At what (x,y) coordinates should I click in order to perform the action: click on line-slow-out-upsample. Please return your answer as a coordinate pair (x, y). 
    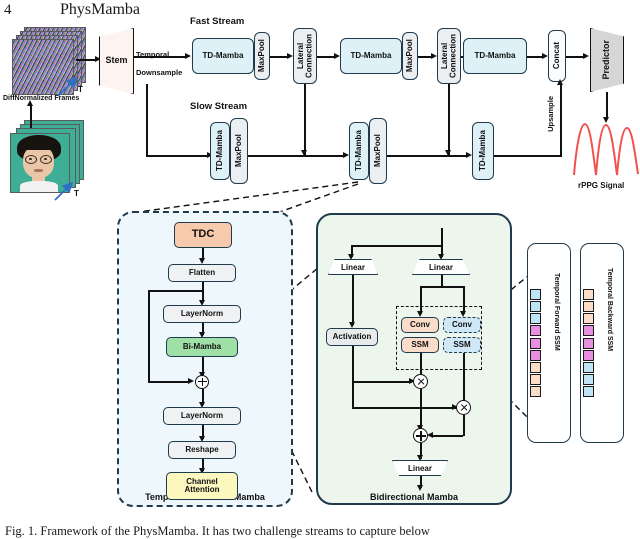
    Looking at the image, I should click on (528, 156).